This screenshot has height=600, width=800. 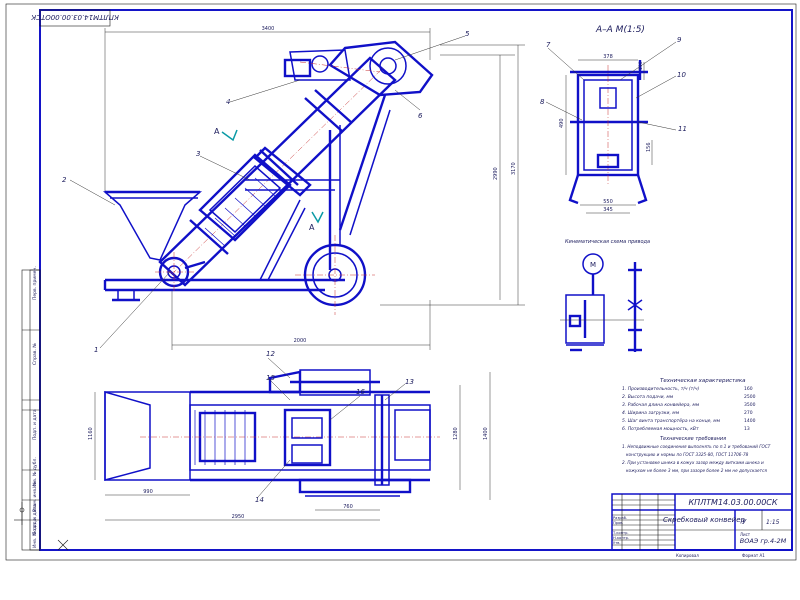 I want to click on dim-plan-width1: 1160, so click(x=91, y=433).